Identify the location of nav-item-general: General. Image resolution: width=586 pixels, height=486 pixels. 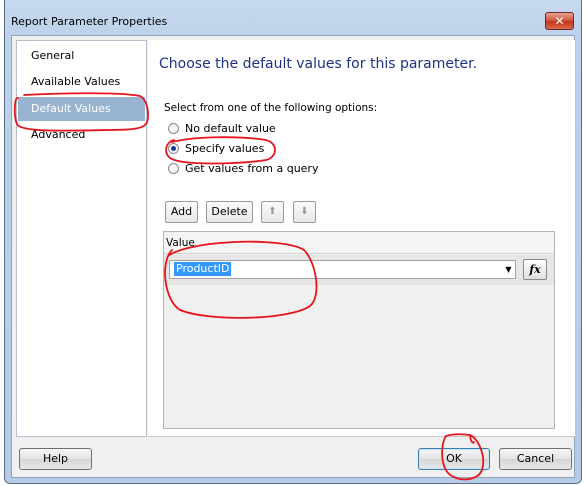
(81, 56).